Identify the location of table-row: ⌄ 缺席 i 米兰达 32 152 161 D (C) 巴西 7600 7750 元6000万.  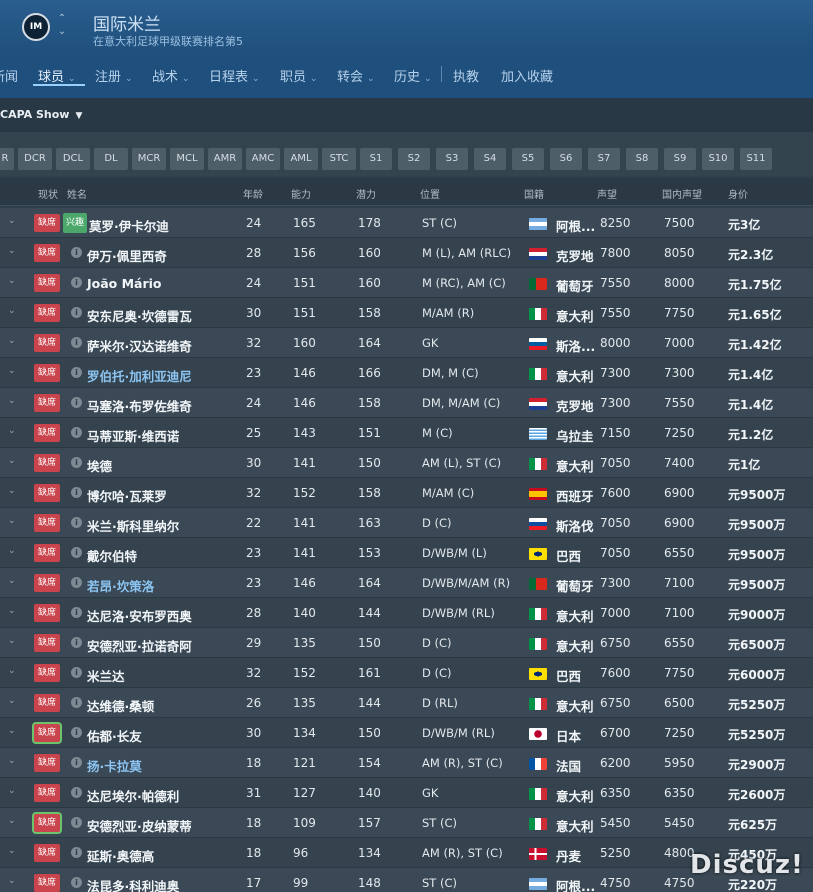
(406, 673).